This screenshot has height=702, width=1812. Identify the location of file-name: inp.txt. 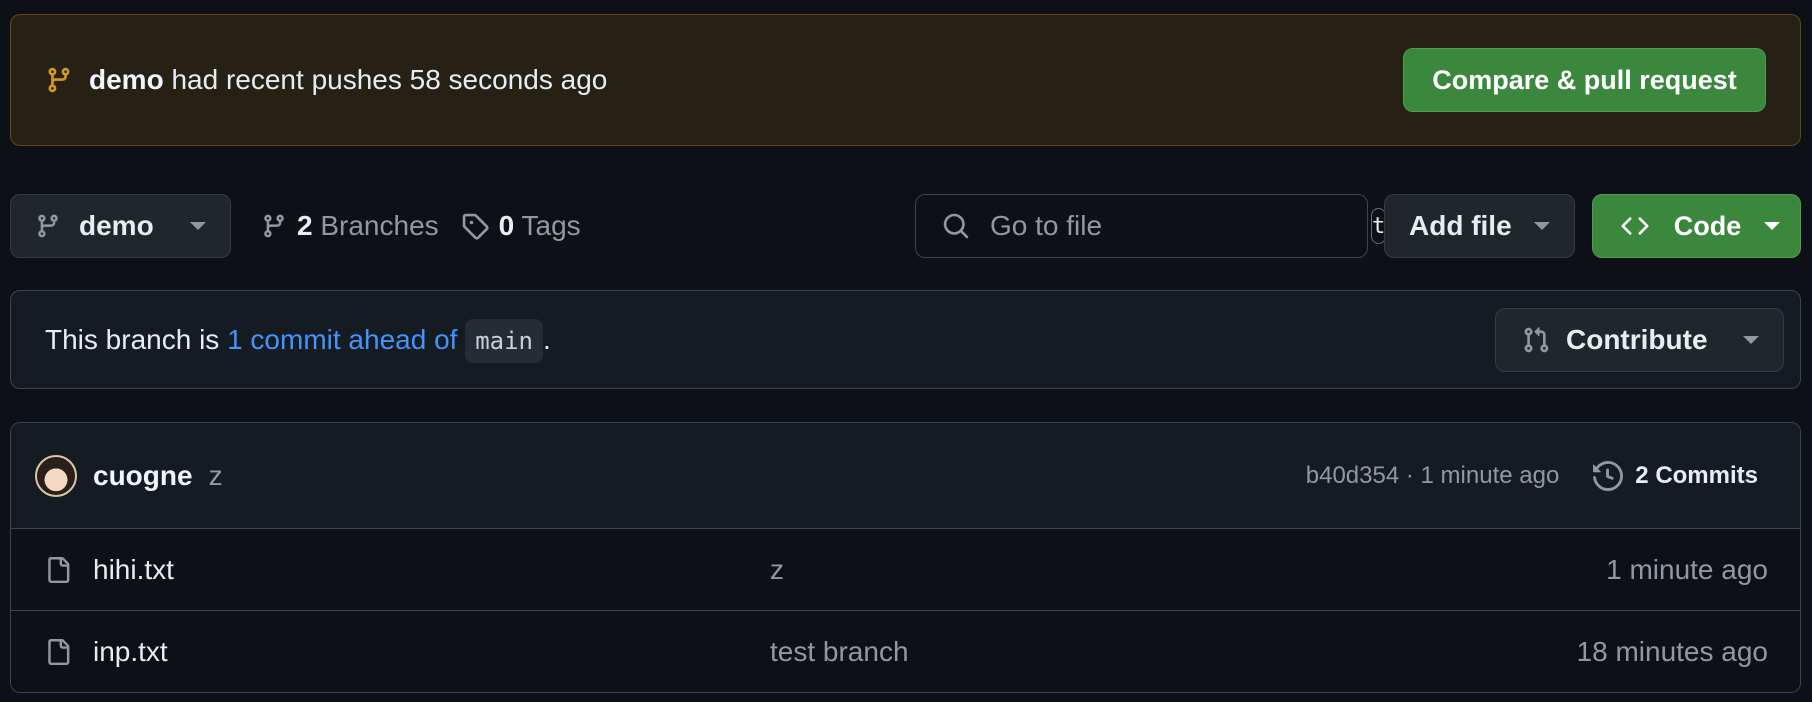
(130, 652).